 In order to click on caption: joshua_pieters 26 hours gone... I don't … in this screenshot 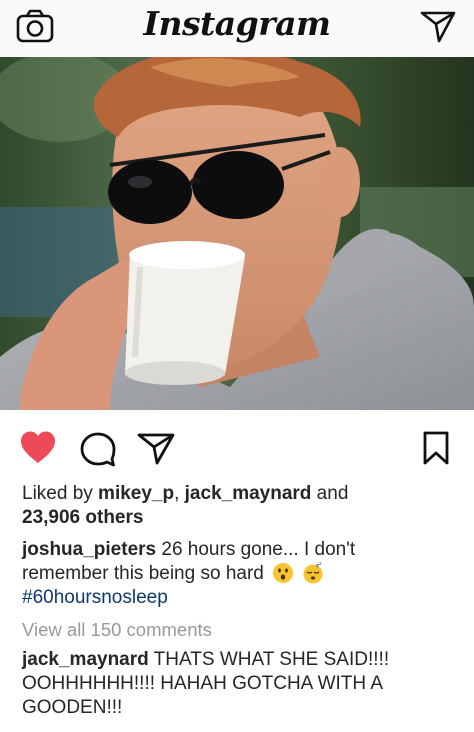, I will do `click(242, 574)`.